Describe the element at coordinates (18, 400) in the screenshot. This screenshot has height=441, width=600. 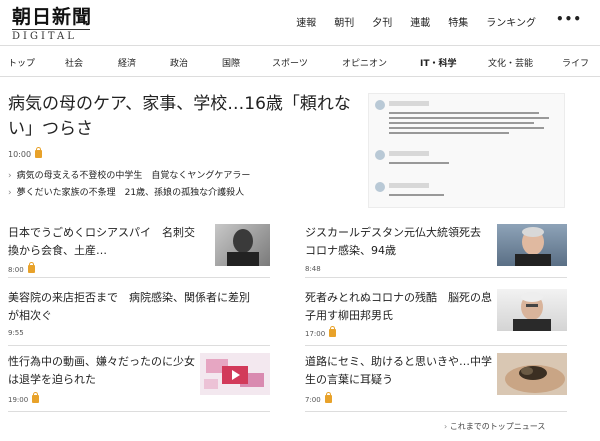
I see `article-time-text: 19:00` at that location.